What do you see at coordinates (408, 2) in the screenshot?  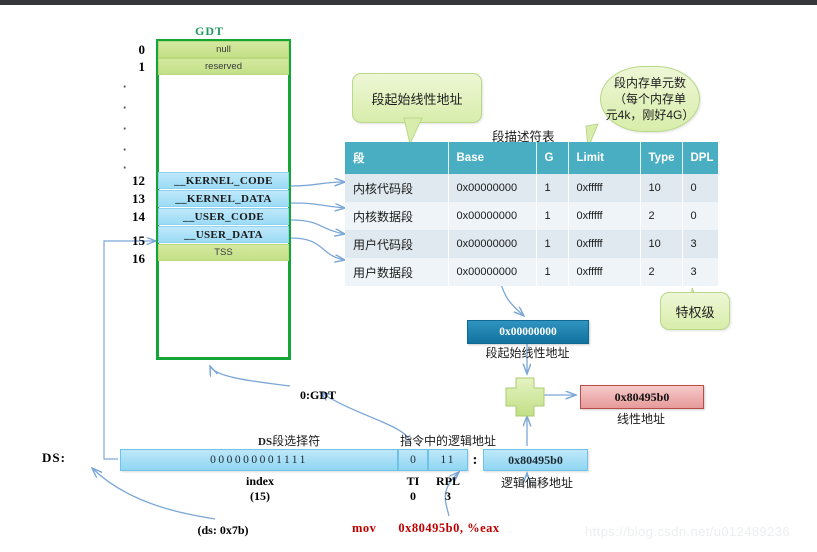 I see `top-dark-bar` at bounding box center [408, 2].